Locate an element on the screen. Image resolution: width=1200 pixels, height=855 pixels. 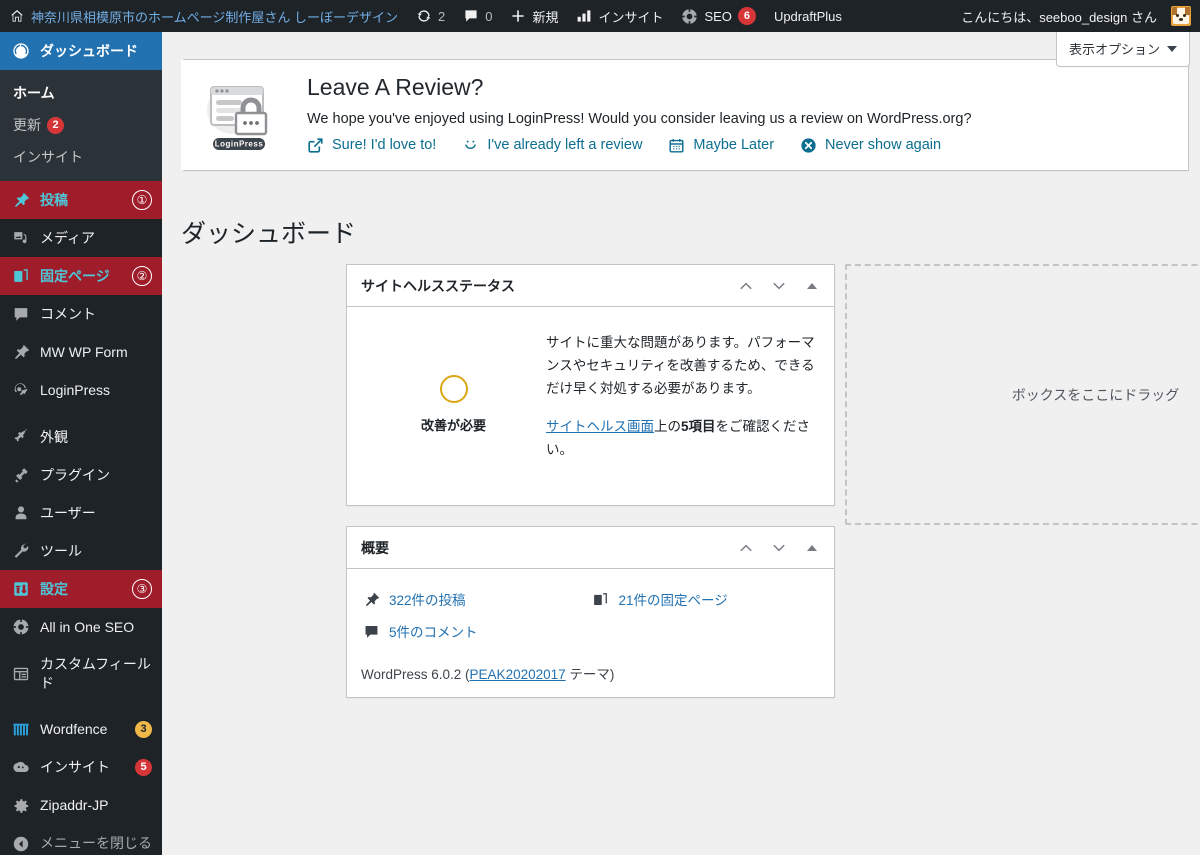
dashboard-column-right: ボックスをここにドラッグ is located at coordinates (1022, 394).